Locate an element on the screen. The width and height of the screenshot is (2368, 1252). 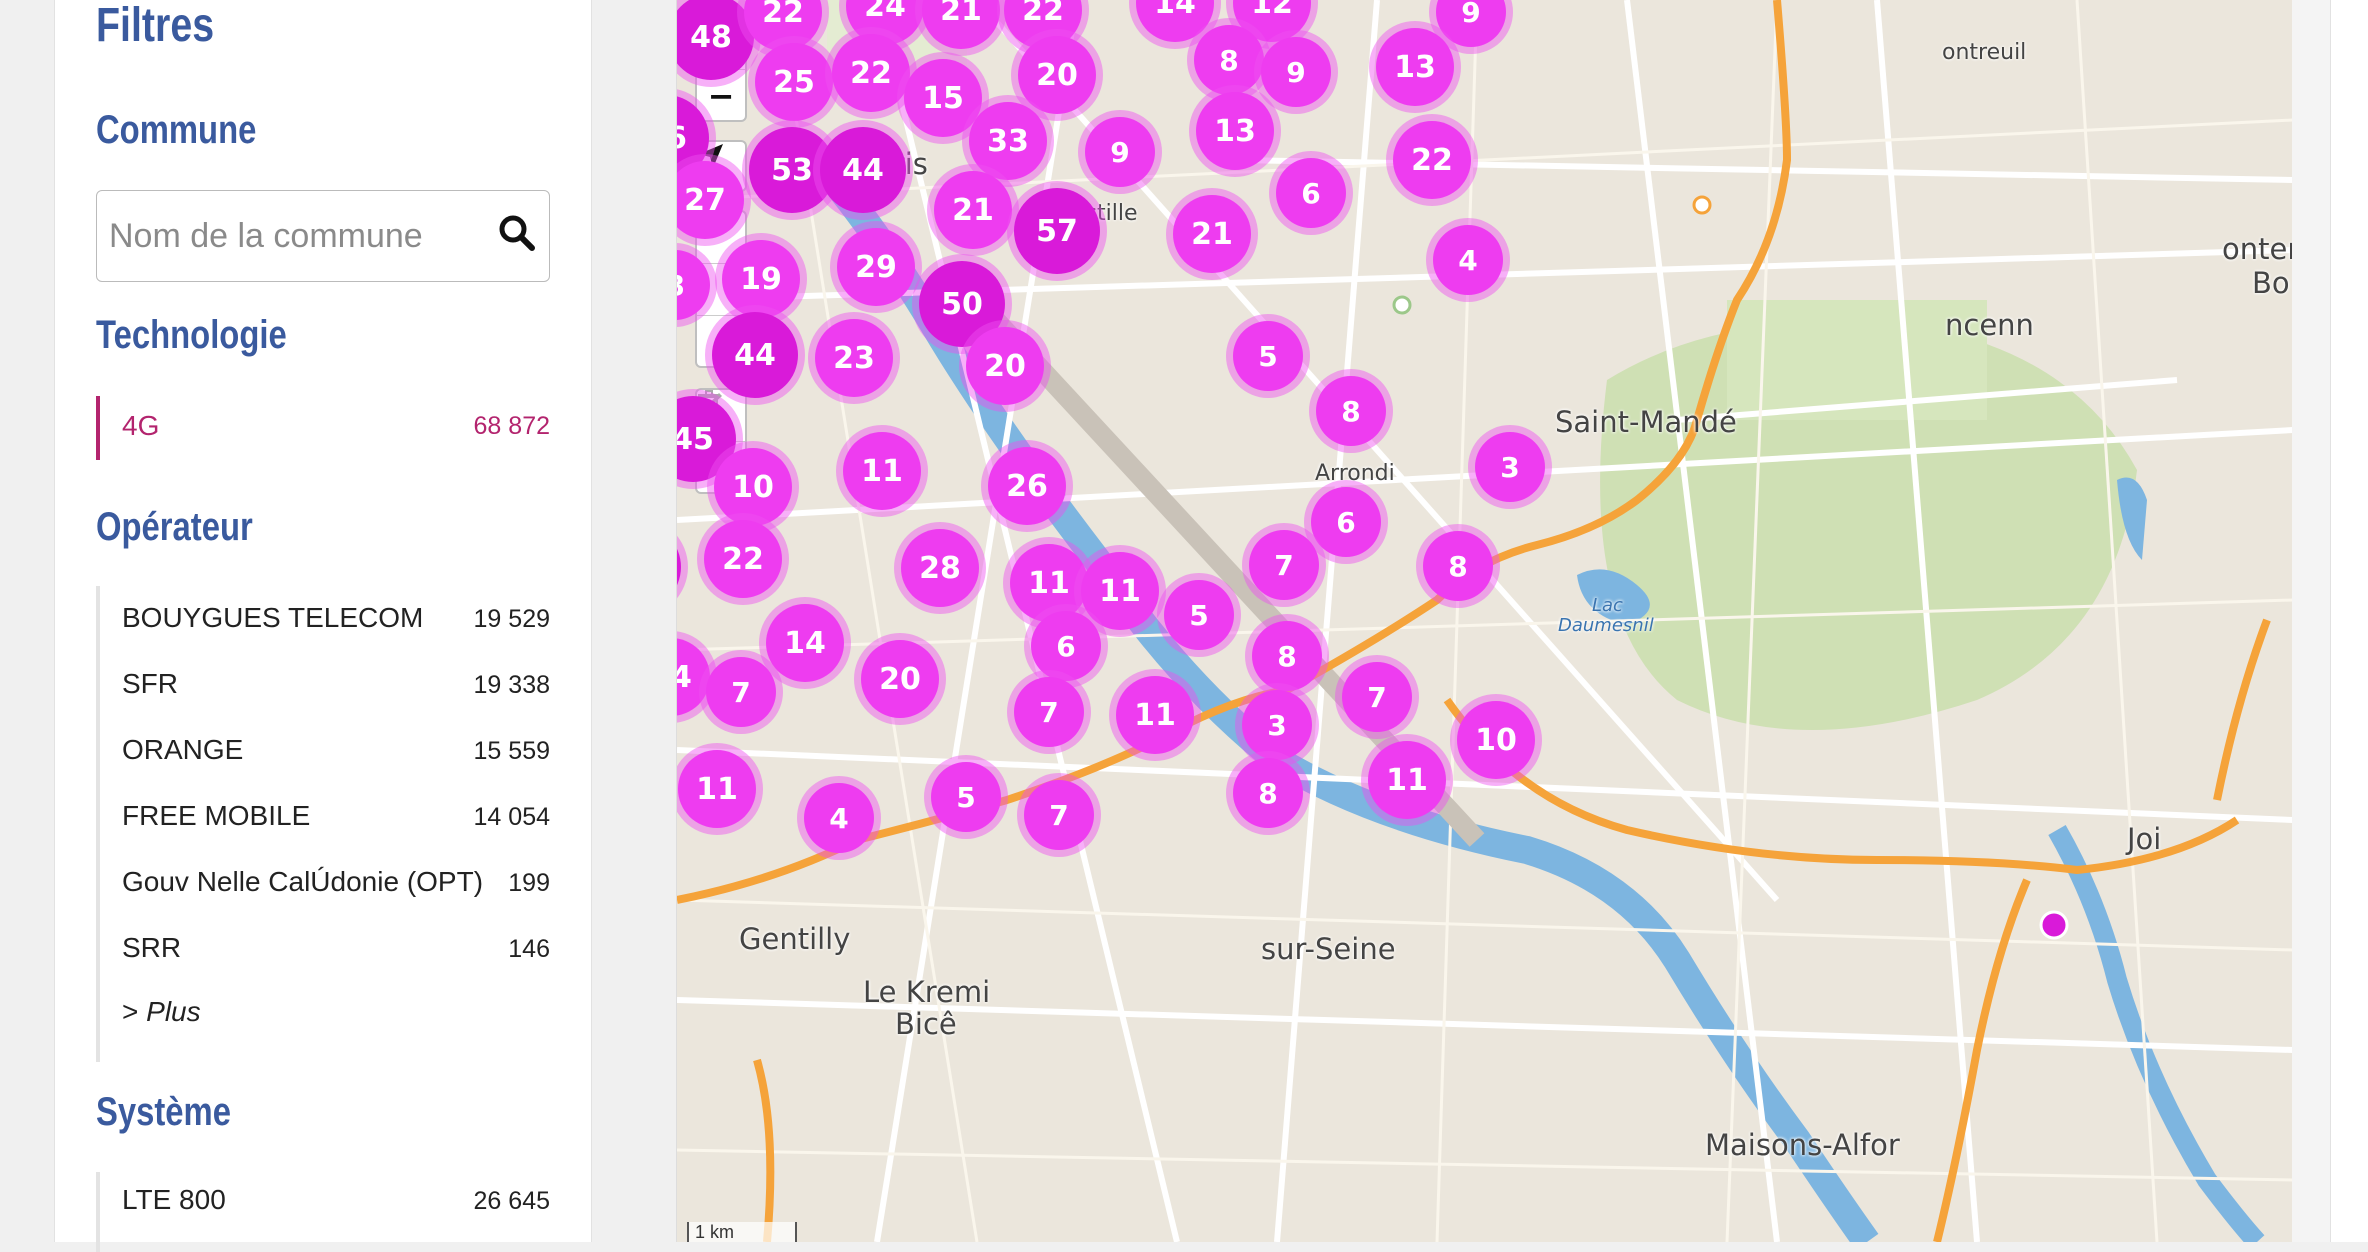
commune-search-input is located at coordinates (299, 236).